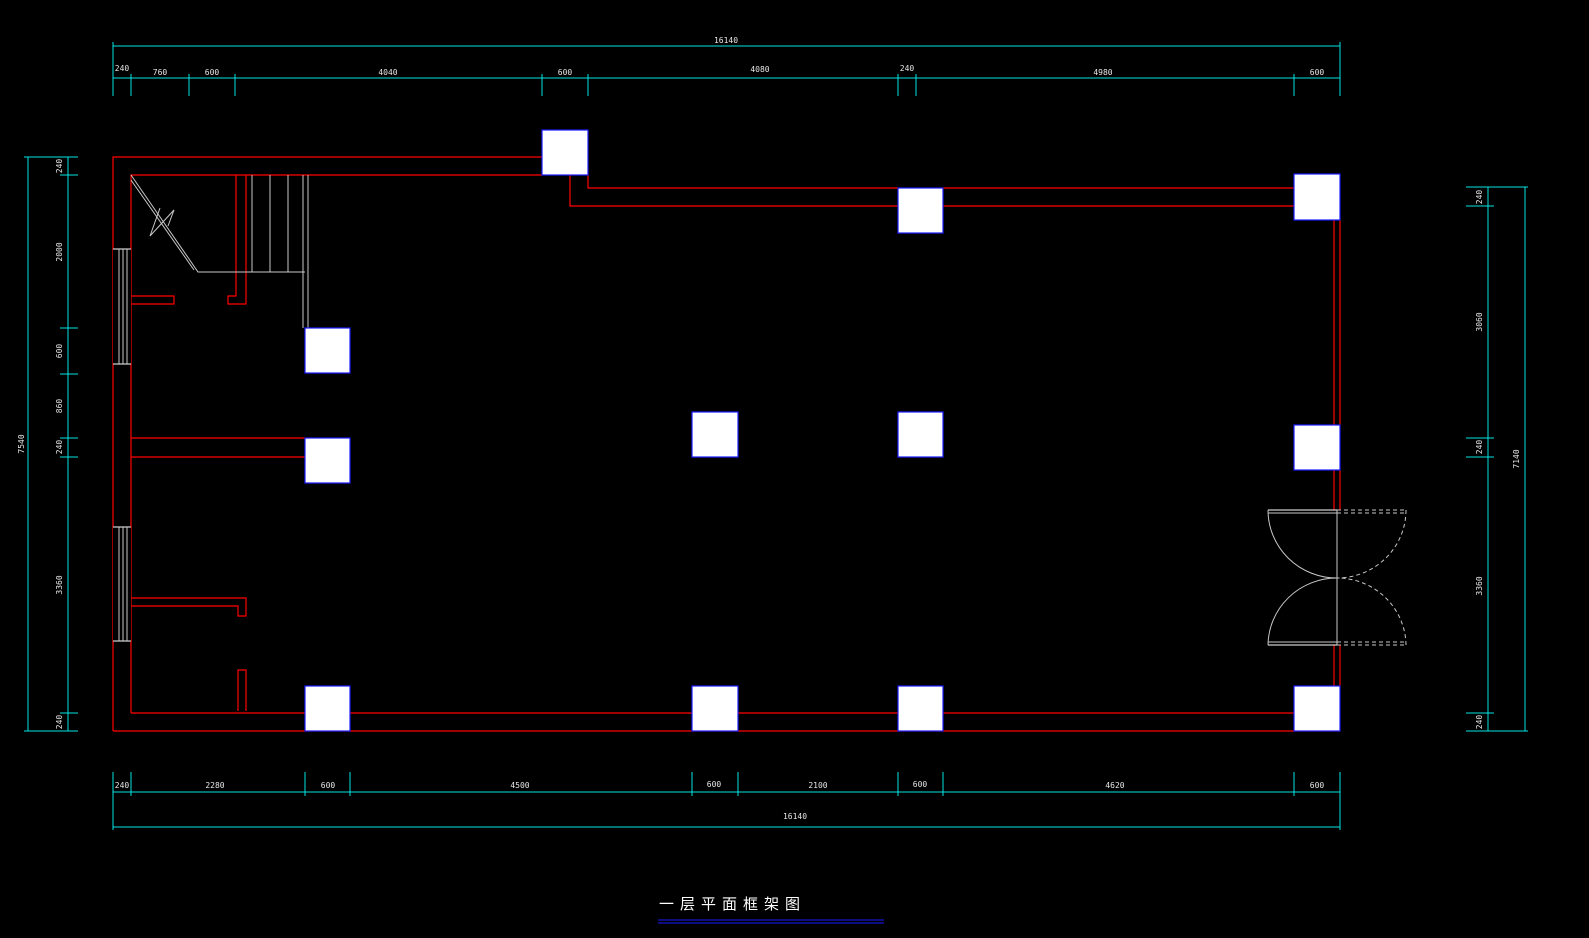 The width and height of the screenshot is (1589, 938). I want to click on top-total-label: 16140, so click(726, 40).